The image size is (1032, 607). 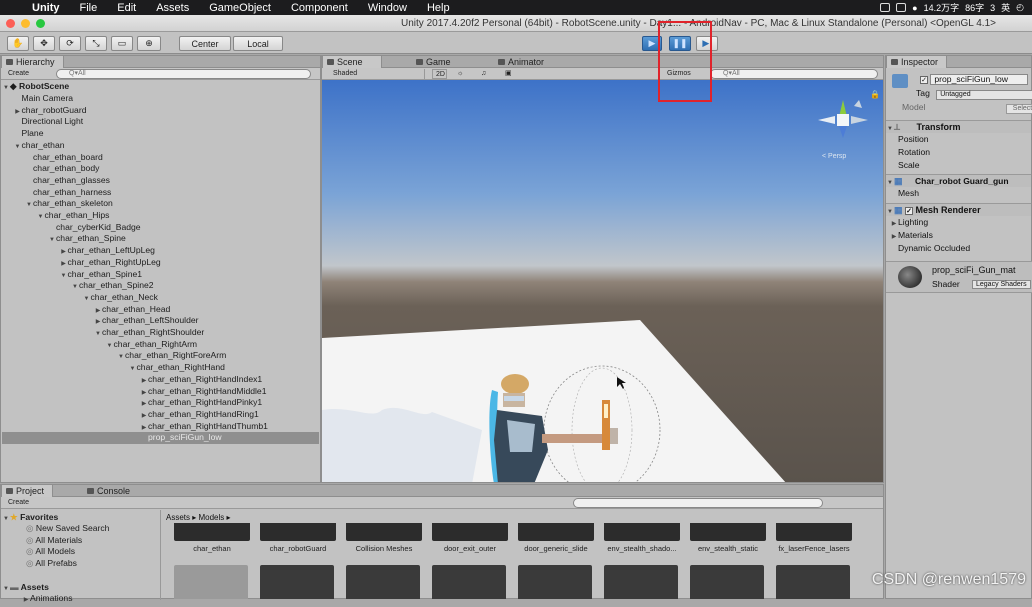 I want to click on project-search-input, so click(x=698, y=503).